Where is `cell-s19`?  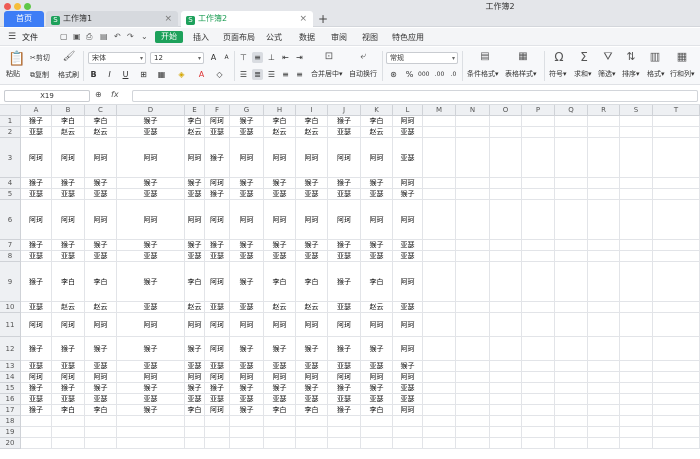
cell-s19 is located at coordinates (636, 432).